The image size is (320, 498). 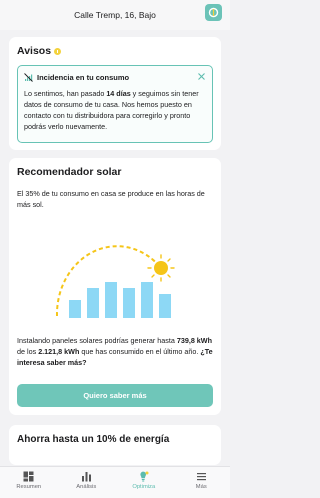 I want to click on tab-label: Análisis, so click(x=86, y=487).